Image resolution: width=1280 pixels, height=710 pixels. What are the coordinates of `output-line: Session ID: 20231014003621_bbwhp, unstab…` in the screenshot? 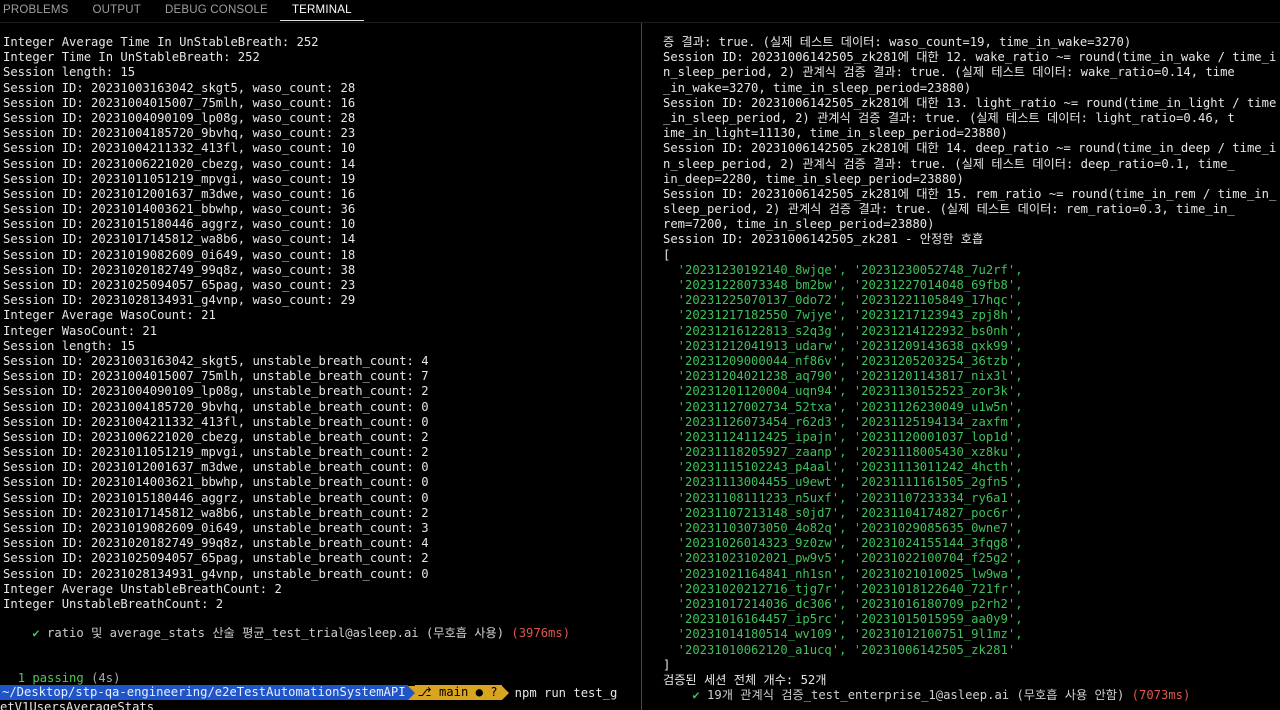 It's located at (216, 482).